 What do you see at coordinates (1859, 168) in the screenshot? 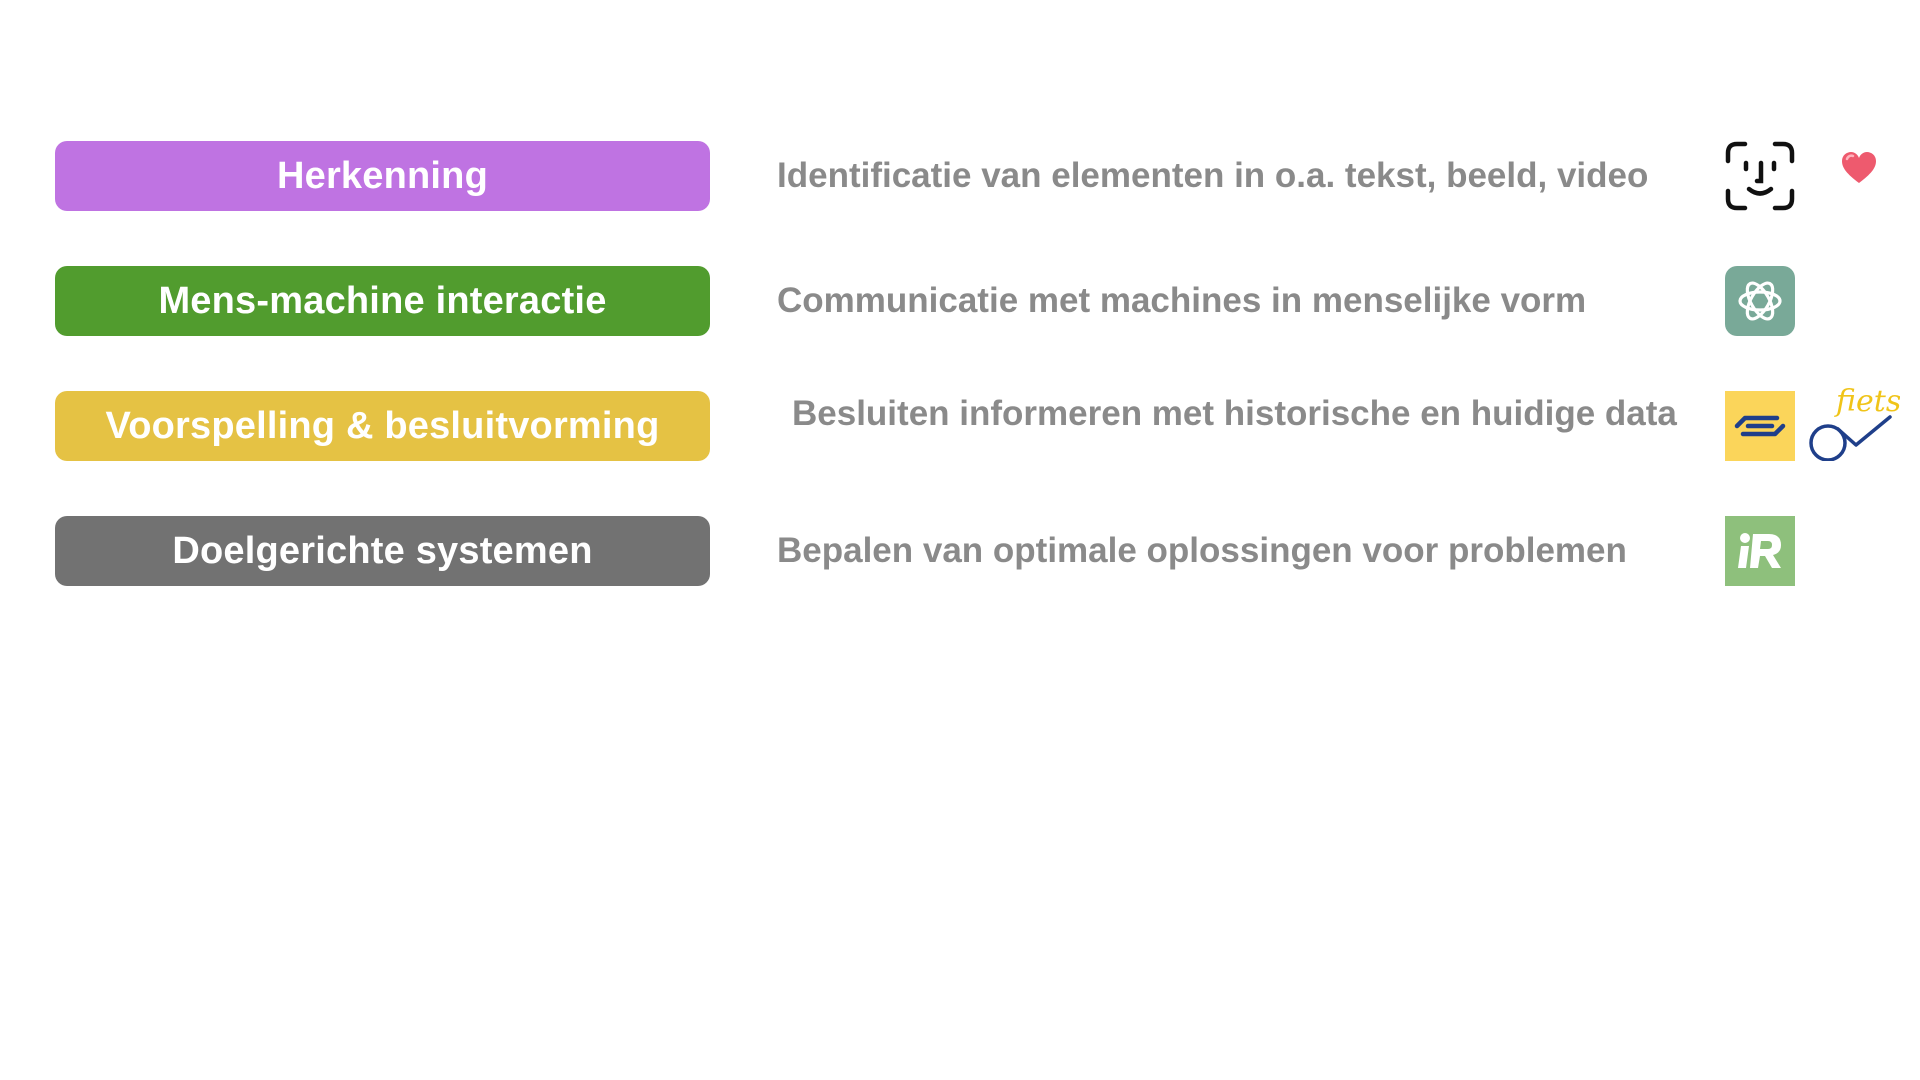
I see `heart-icon` at bounding box center [1859, 168].